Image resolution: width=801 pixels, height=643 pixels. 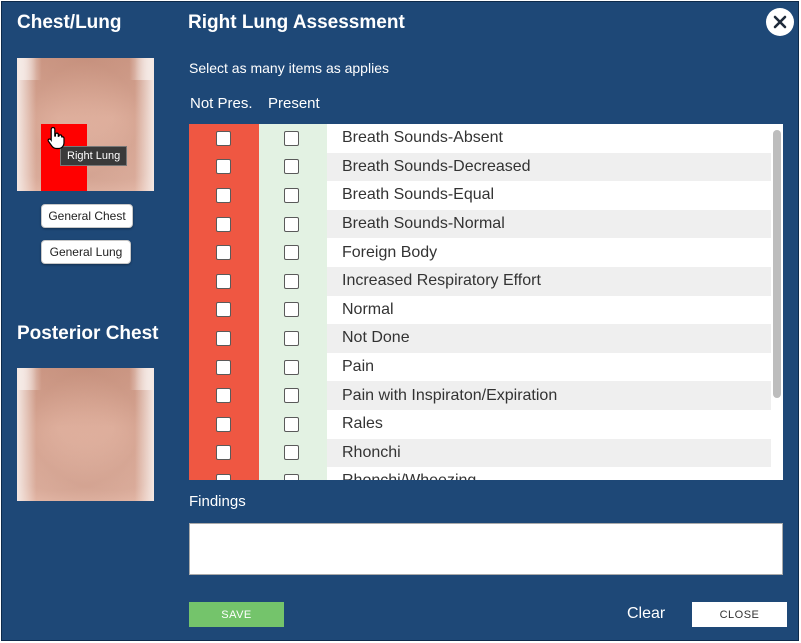 What do you see at coordinates (549, 473) in the screenshot?
I see `assessment-item-label: Rhonchi/Wheezing` at bounding box center [549, 473].